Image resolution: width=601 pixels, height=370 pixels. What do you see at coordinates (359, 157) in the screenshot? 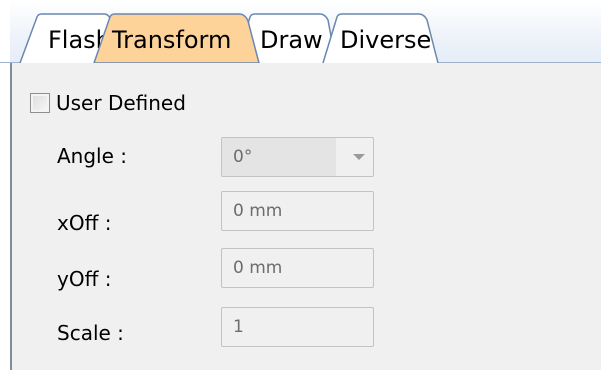
I see `chevron-down-icon` at bounding box center [359, 157].